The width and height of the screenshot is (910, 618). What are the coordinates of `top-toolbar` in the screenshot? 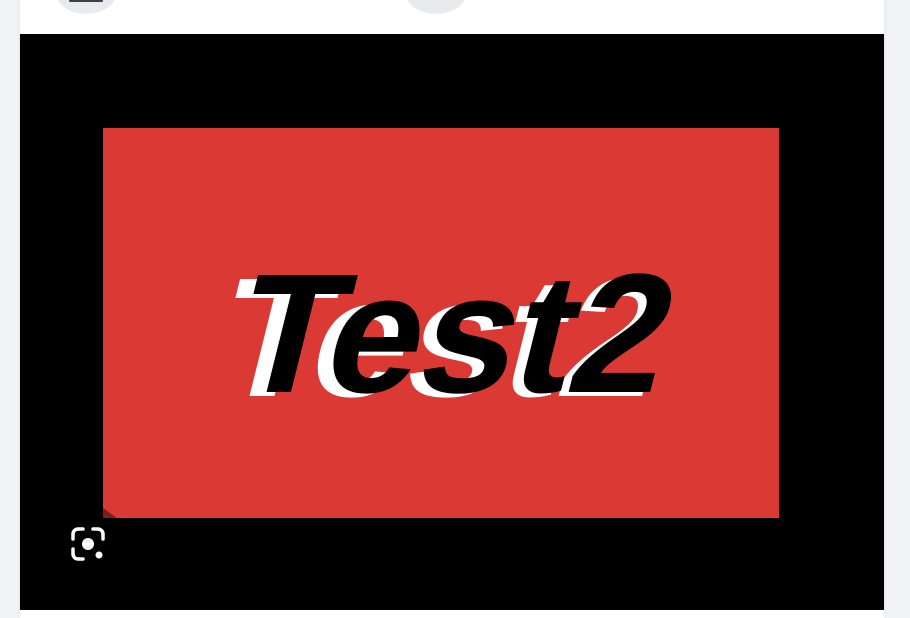 It's located at (452, 17).